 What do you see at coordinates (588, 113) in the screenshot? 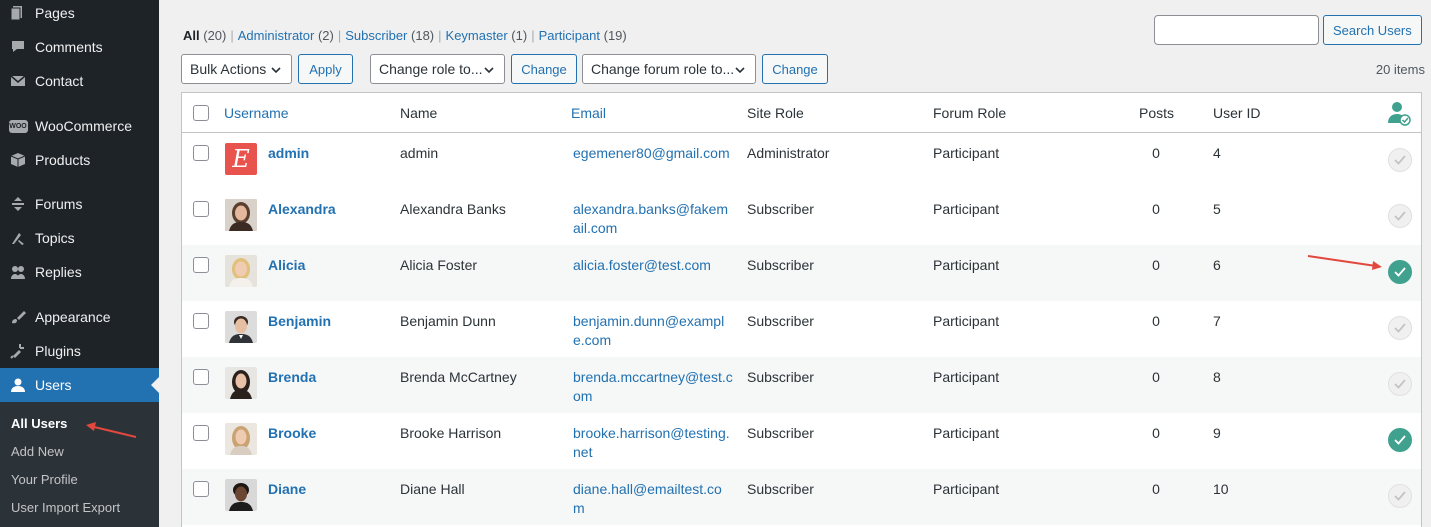
I see `column-email: Email` at bounding box center [588, 113].